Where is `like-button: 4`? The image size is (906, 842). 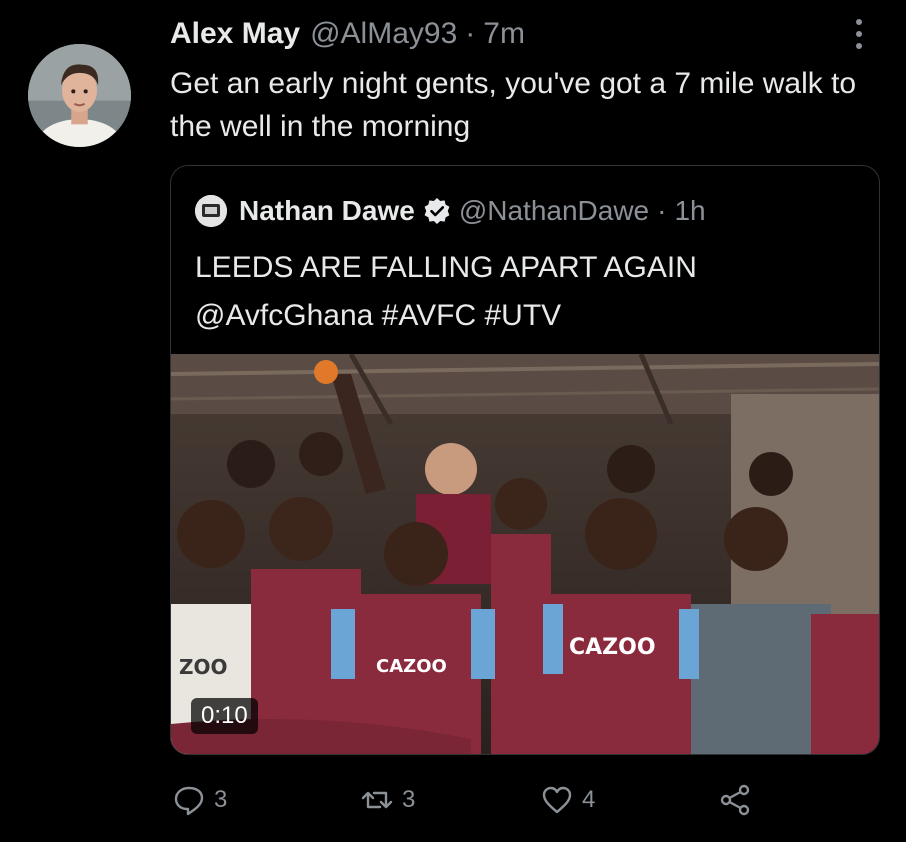 like-button: 4 is located at coordinates (567, 800).